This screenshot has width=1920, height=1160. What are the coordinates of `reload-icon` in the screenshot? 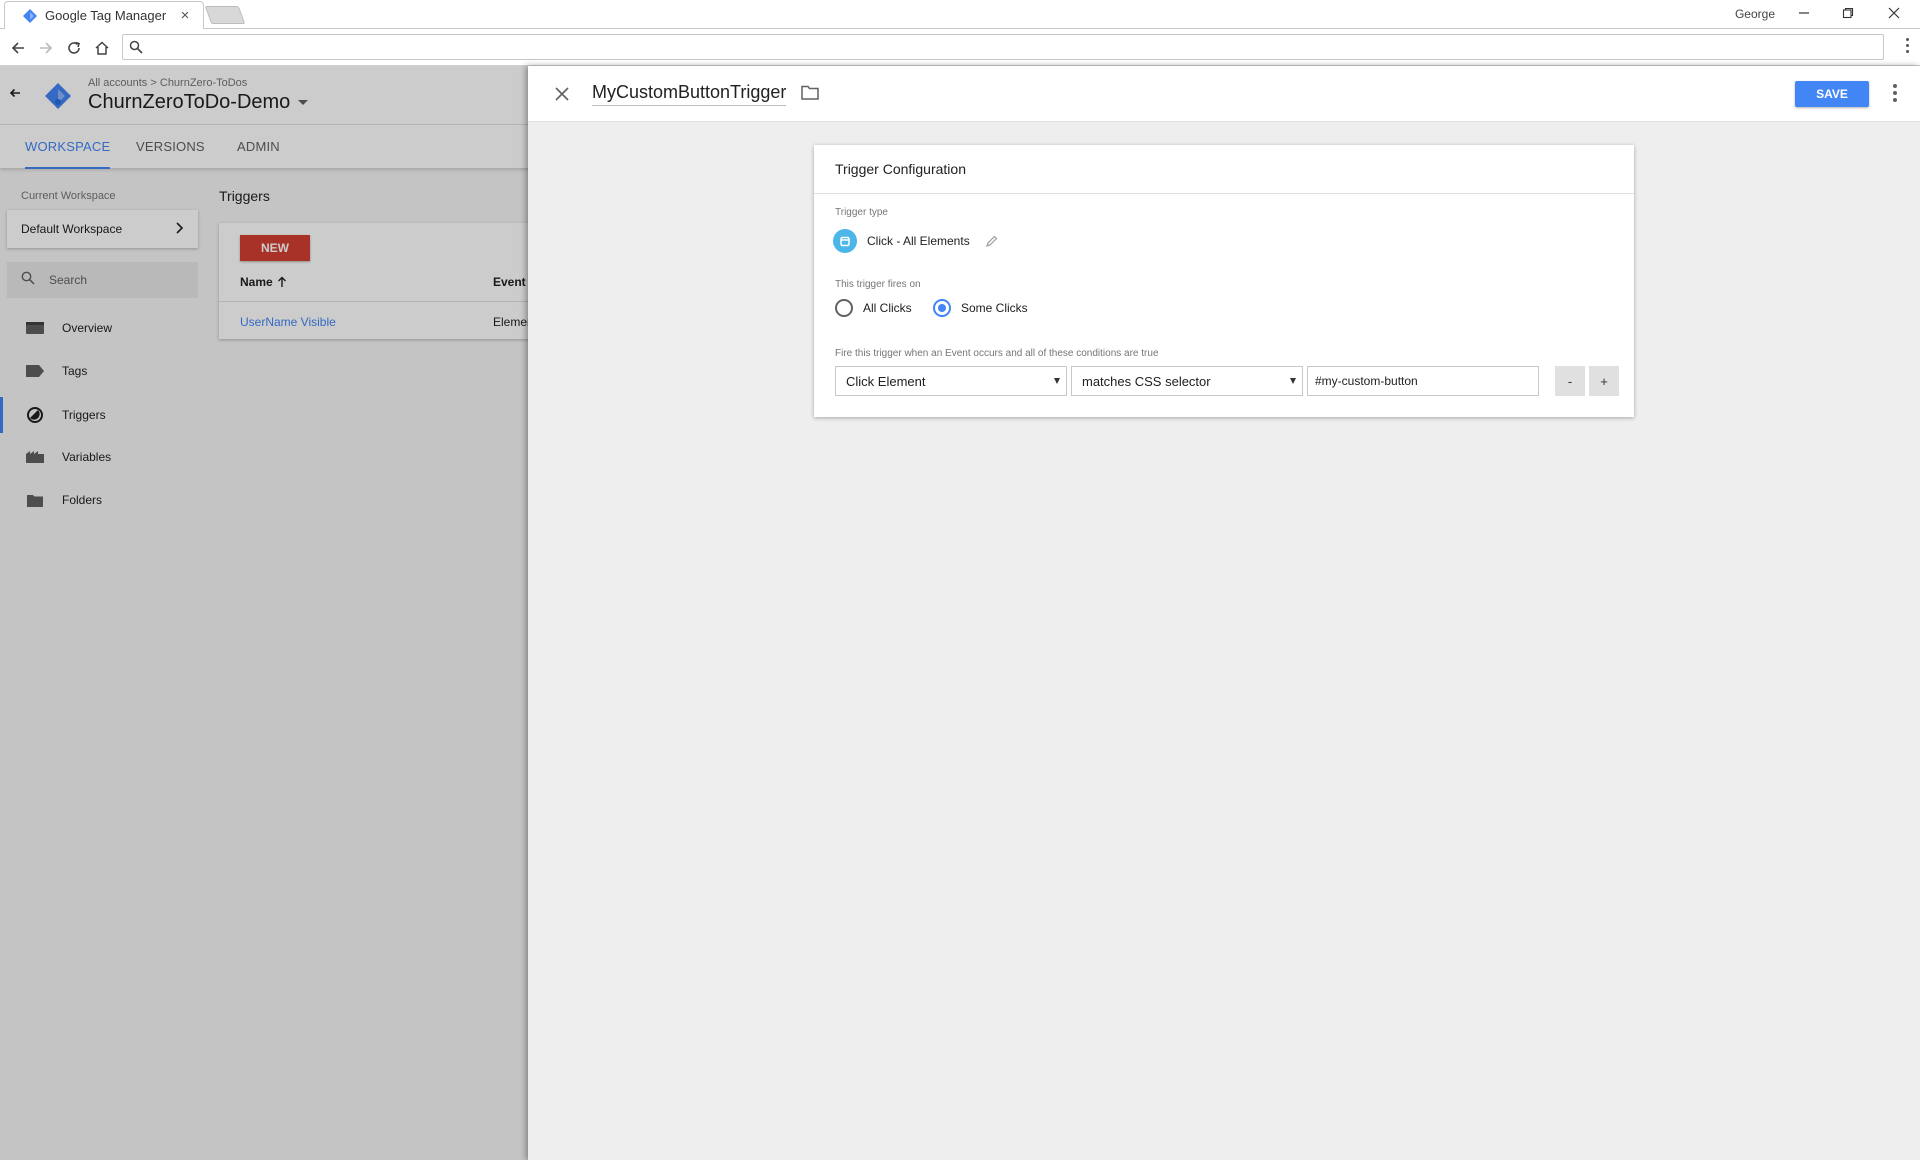 It's located at (74, 48).